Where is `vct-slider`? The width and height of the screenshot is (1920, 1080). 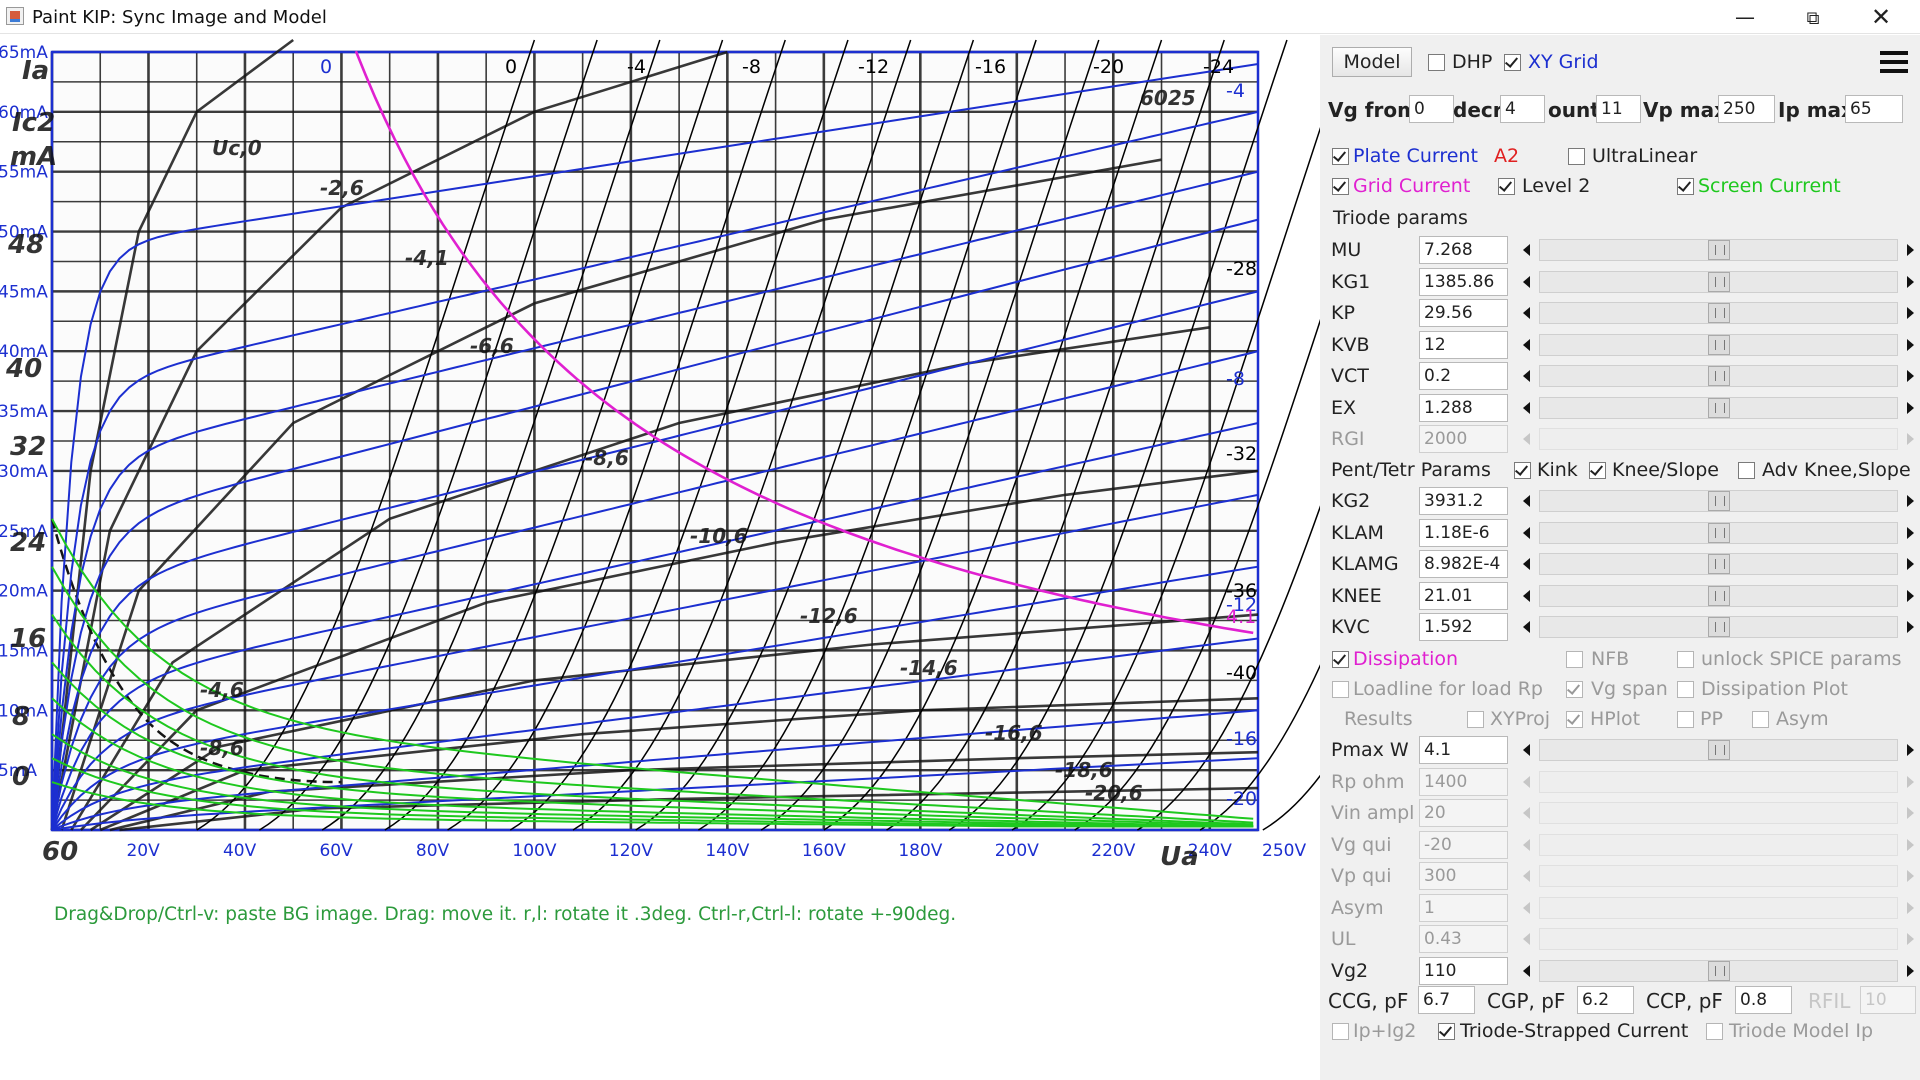
vct-slider is located at coordinates (1718, 376).